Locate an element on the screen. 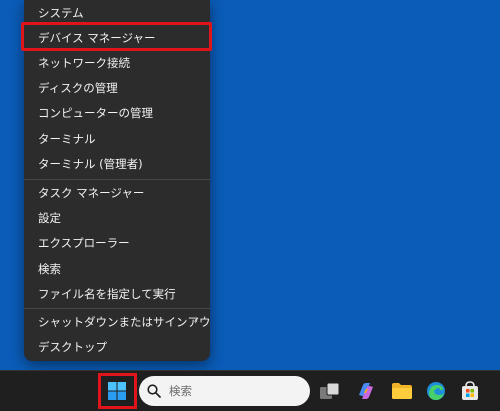 This screenshot has width=500, height=411. menu-item-terminal: ターミナル is located at coordinates (117, 139).